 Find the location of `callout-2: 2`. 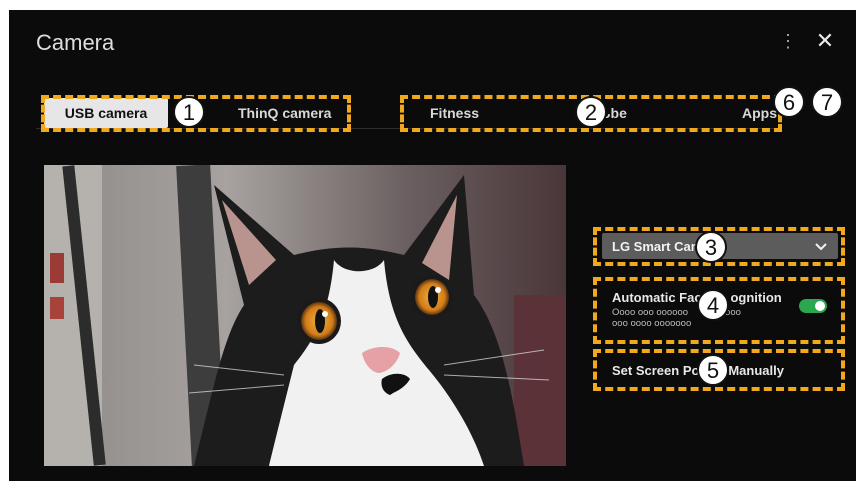

callout-2: 2 is located at coordinates (591, 112).